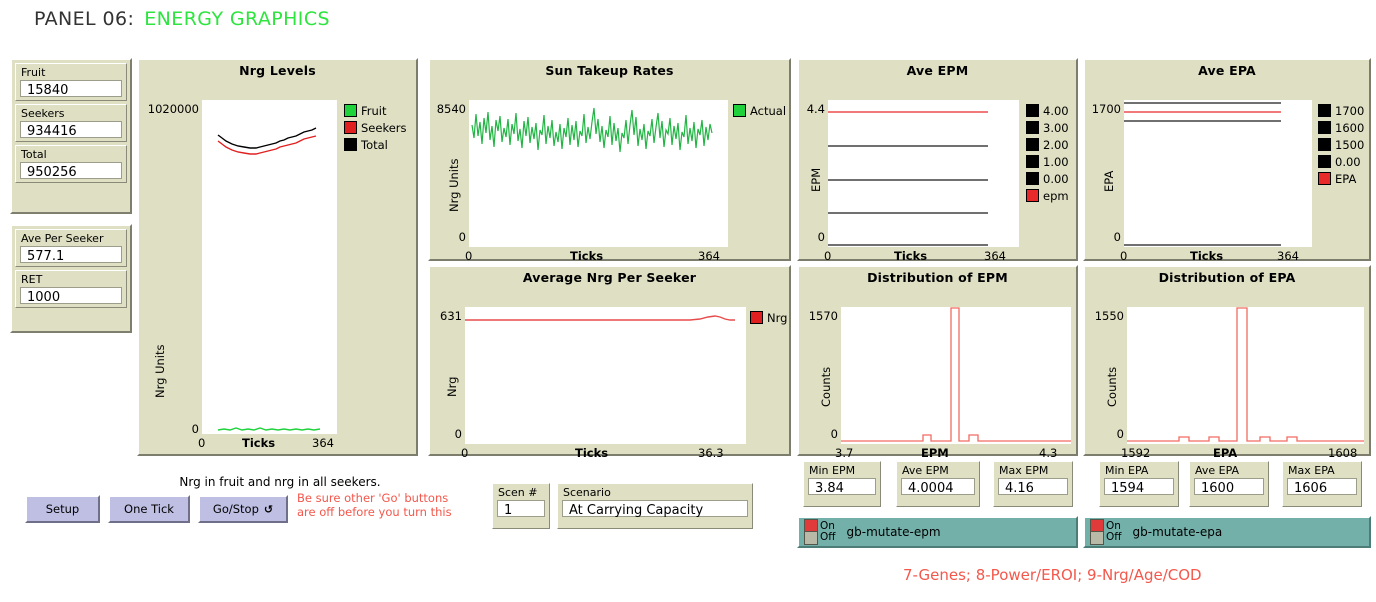 This screenshot has height=602, width=1376. I want to click on monitor-max-epa: Max EPA 1606, so click(1322, 484).